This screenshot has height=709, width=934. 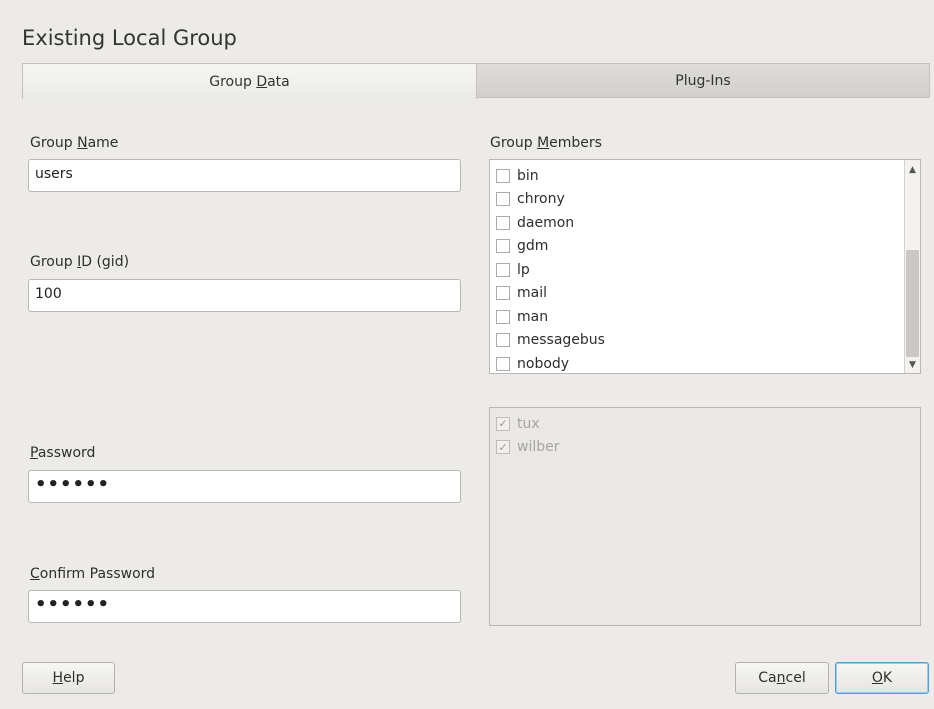 What do you see at coordinates (550, 362) in the screenshot?
I see `member-item: nobody` at bounding box center [550, 362].